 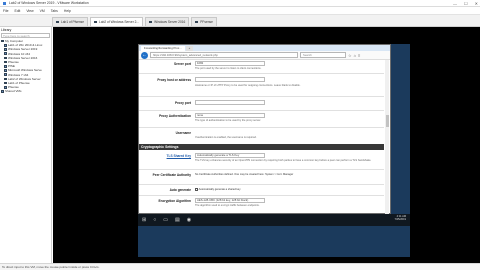 I want to click on browser-search-input: Search, so click(x=323, y=55).